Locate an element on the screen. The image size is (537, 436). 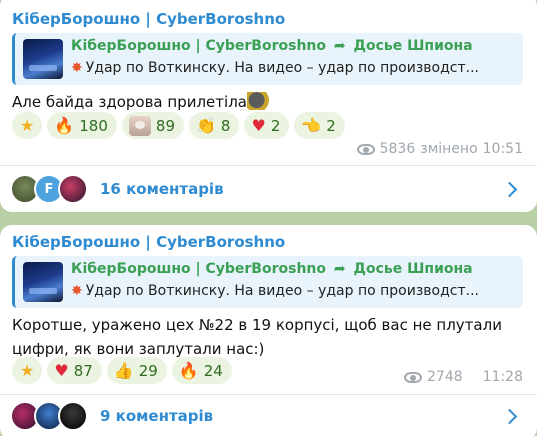
thumbs-up-icon: 👍 is located at coordinates (123, 370).